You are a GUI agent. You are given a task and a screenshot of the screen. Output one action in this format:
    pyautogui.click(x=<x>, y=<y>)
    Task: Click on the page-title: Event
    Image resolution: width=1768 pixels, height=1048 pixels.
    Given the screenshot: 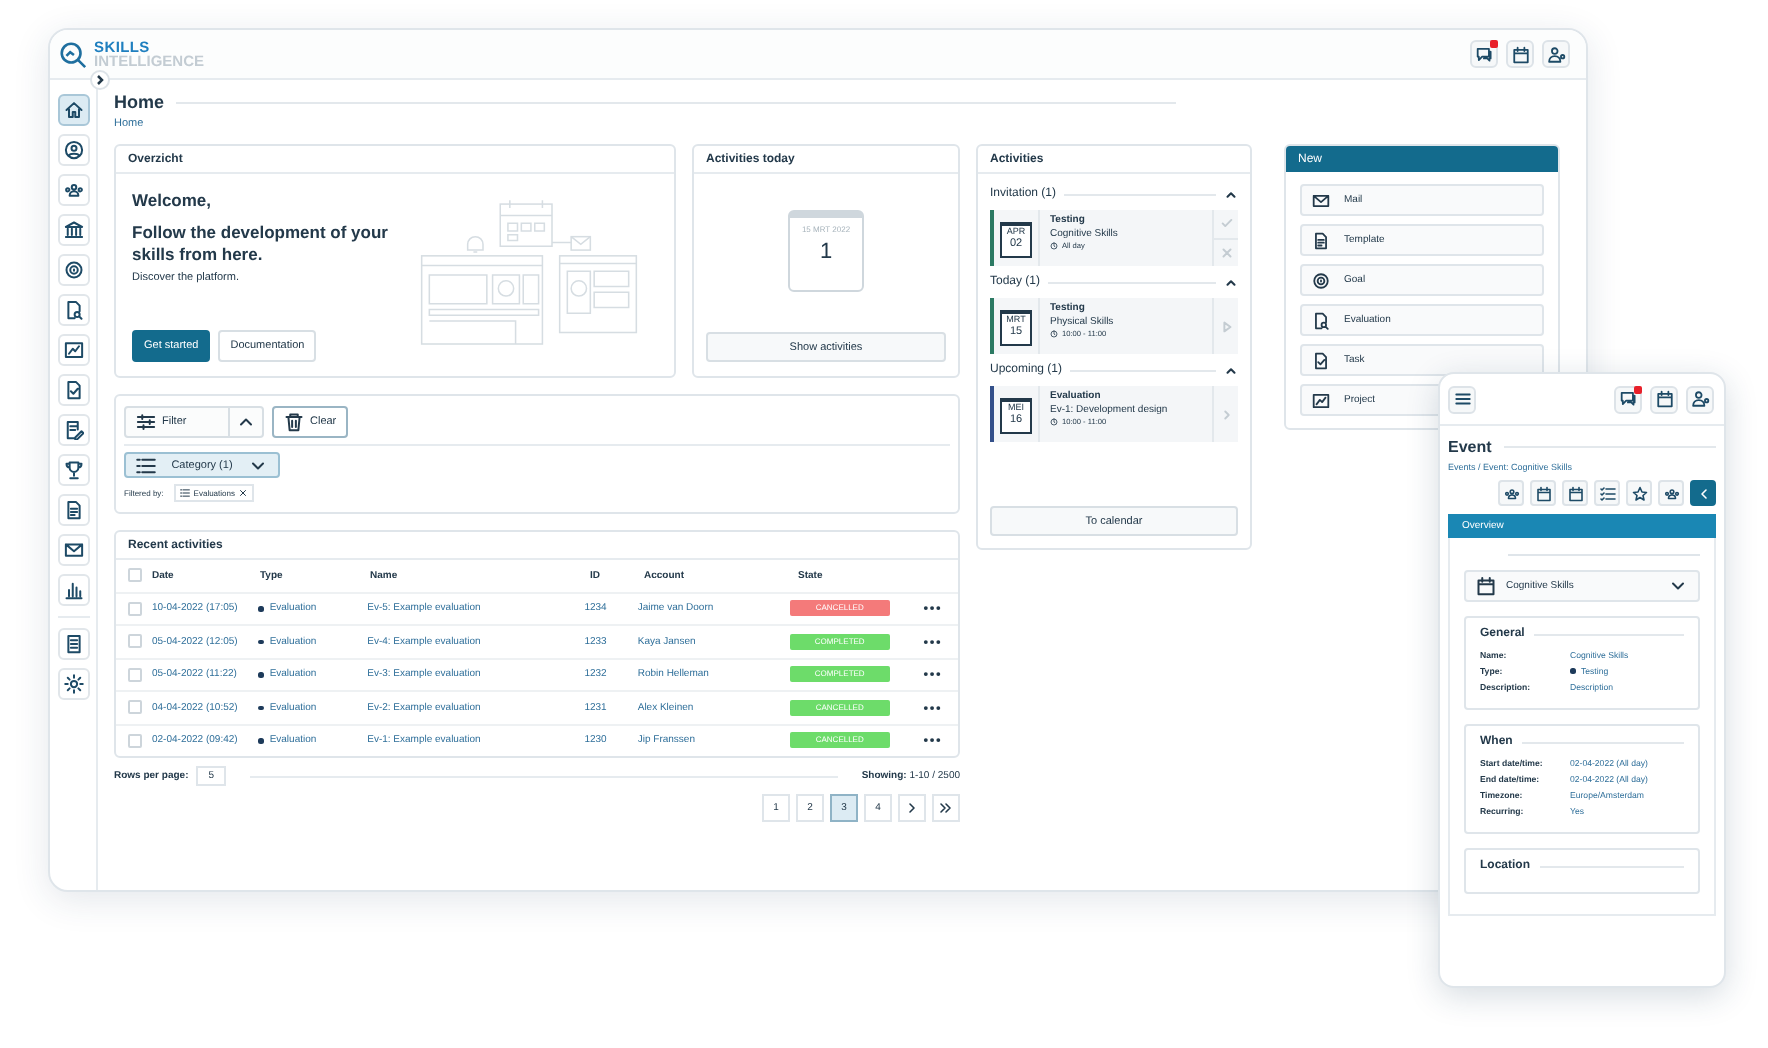 What is the action you would take?
    pyautogui.click(x=1470, y=447)
    